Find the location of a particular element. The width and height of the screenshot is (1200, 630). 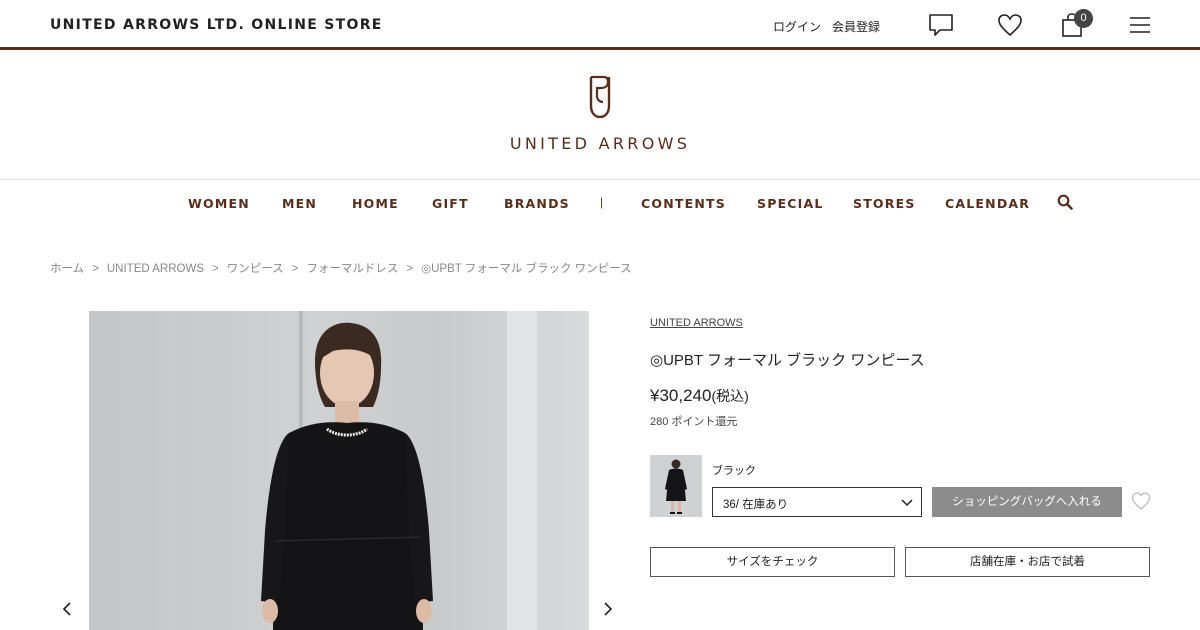

nav-gift: GIFT is located at coordinates (450, 203).